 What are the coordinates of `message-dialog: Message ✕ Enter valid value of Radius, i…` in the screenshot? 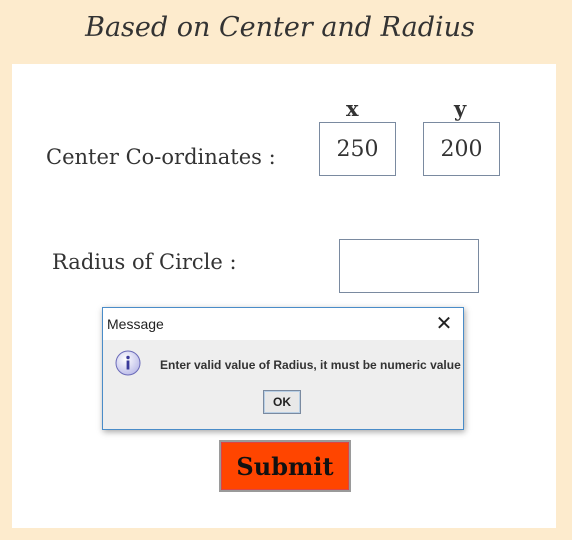 It's located at (283, 368).